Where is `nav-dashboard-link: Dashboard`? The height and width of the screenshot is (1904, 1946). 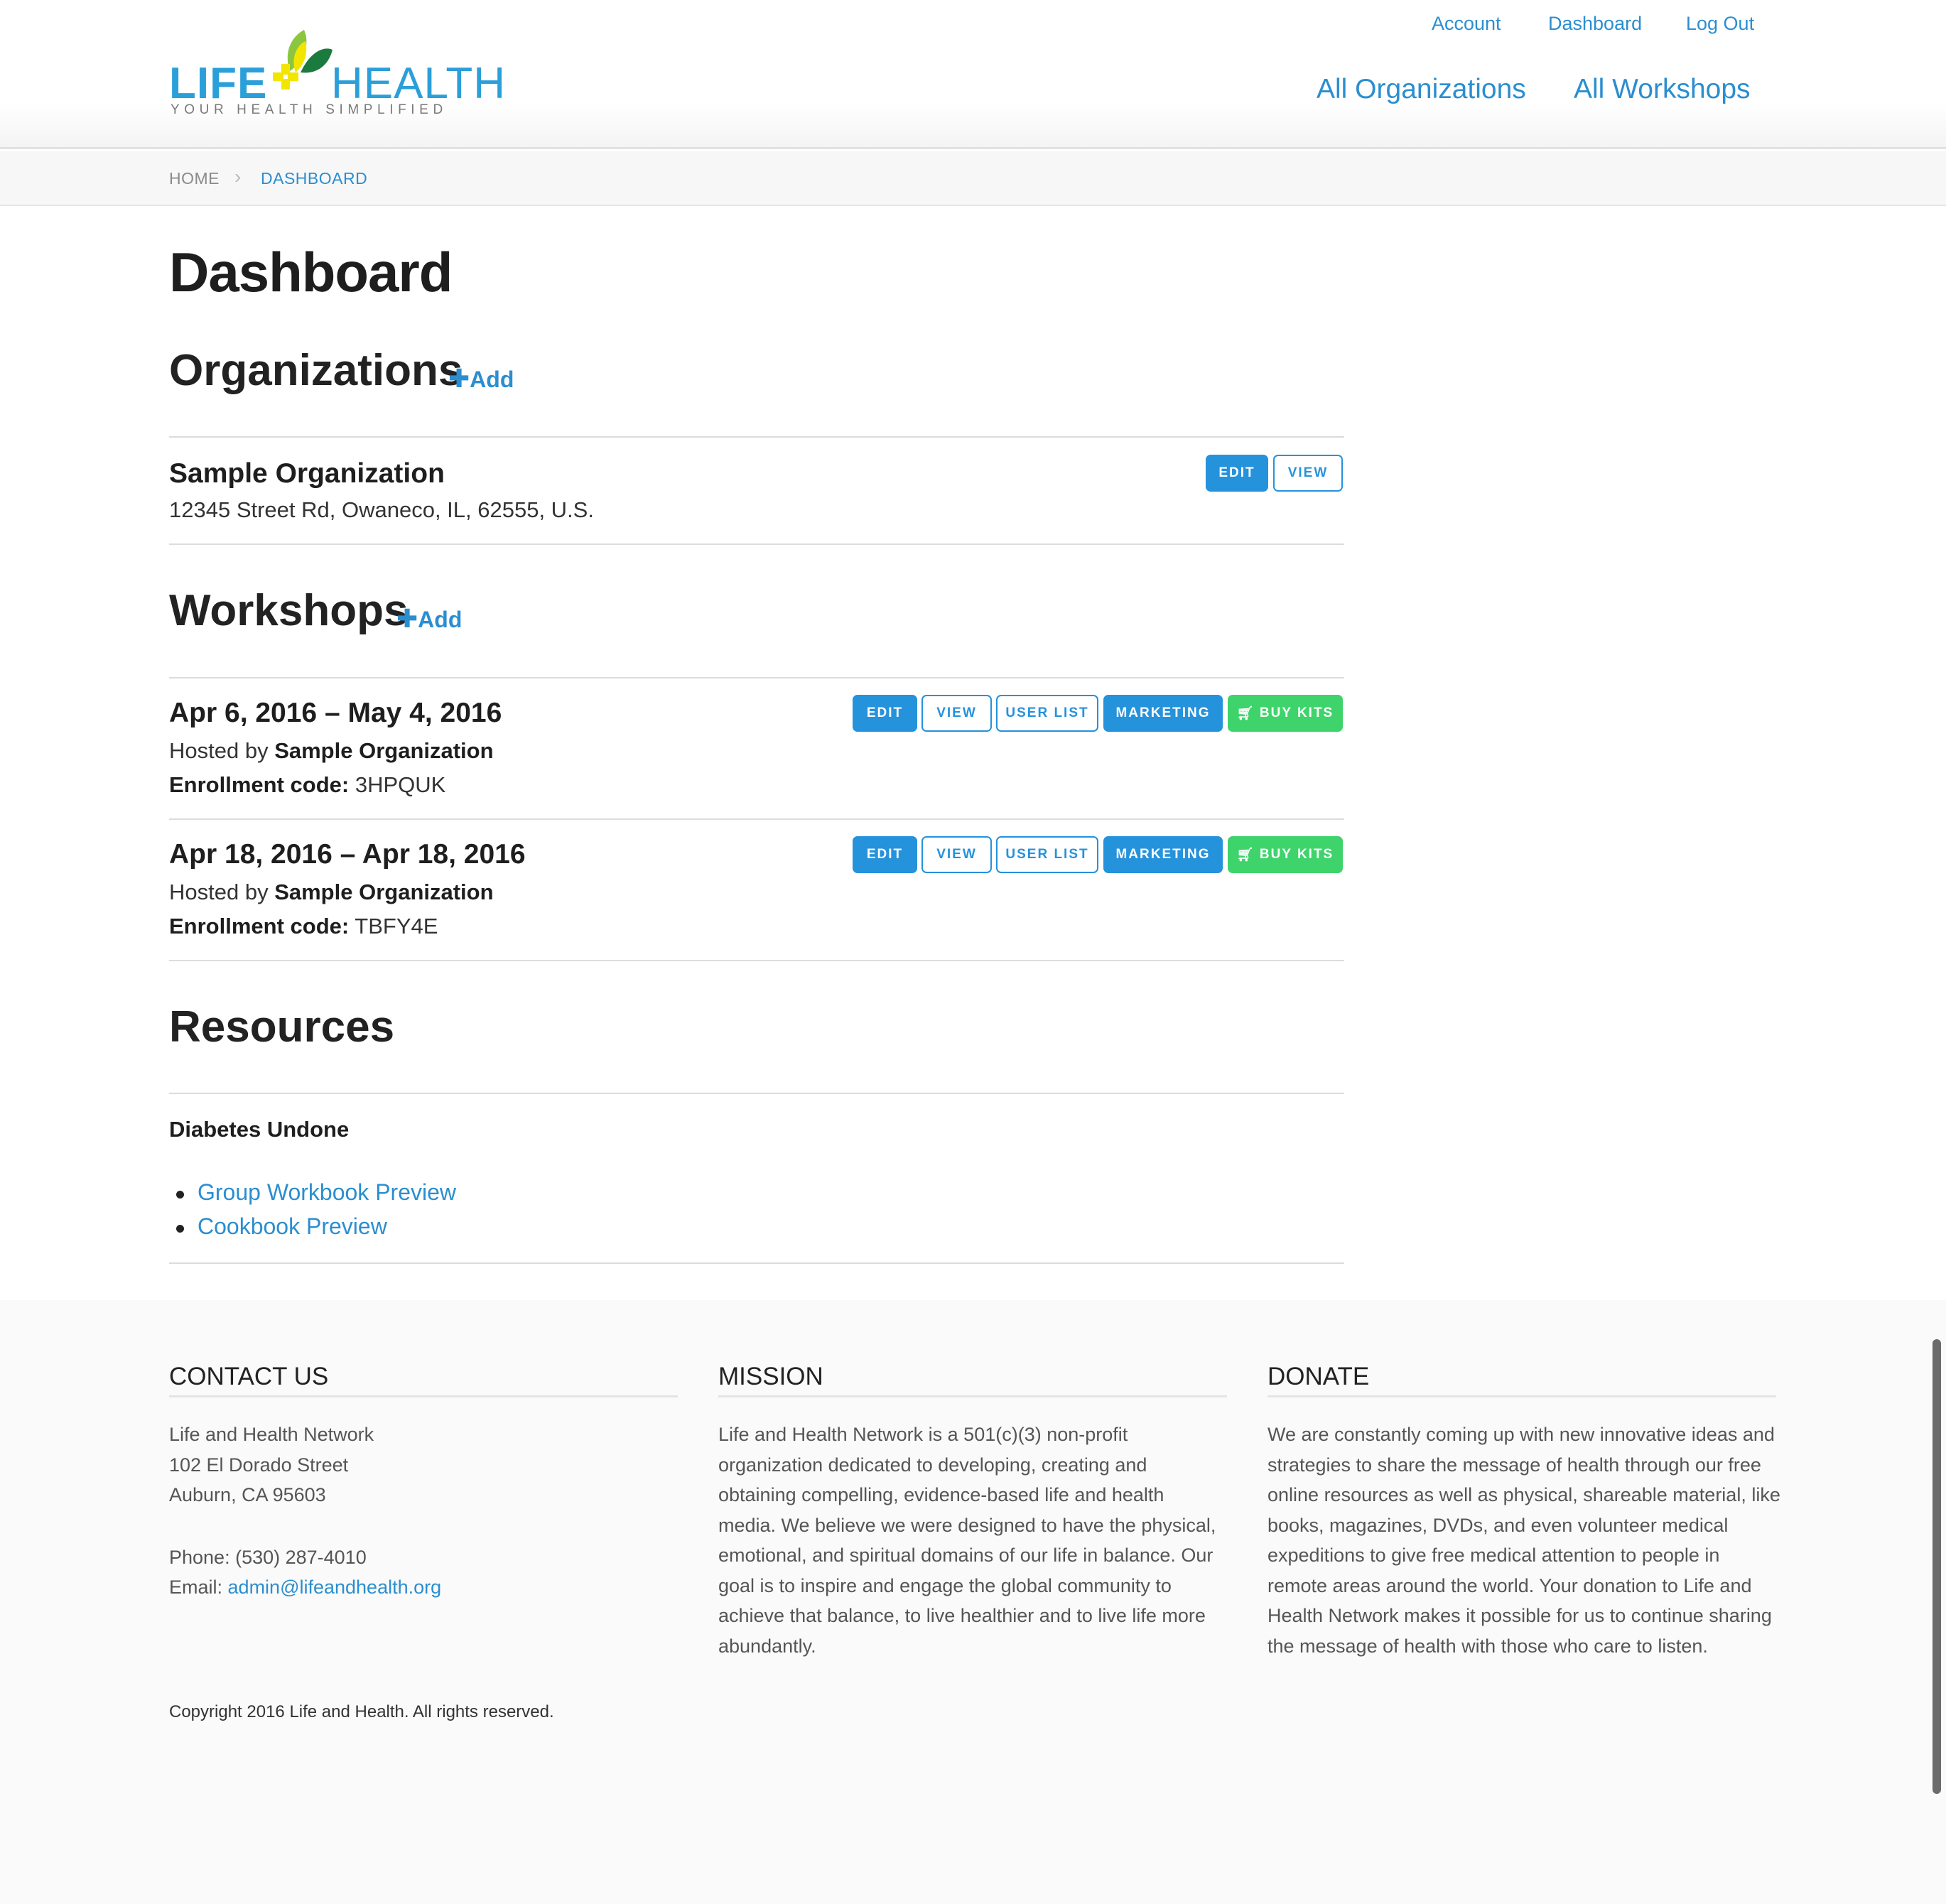
nav-dashboard-link: Dashboard is located at coordinates (1595, 24).